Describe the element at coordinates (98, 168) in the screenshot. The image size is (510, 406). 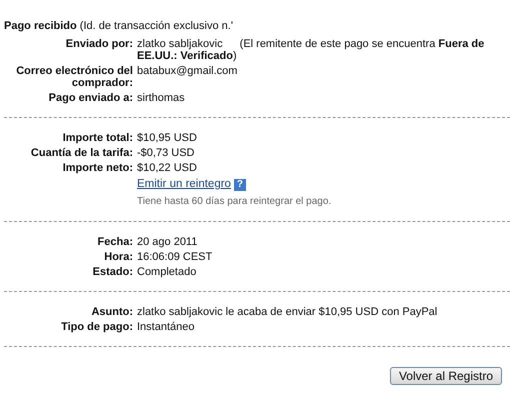
I see `field-label: Importe neto:` at that location.